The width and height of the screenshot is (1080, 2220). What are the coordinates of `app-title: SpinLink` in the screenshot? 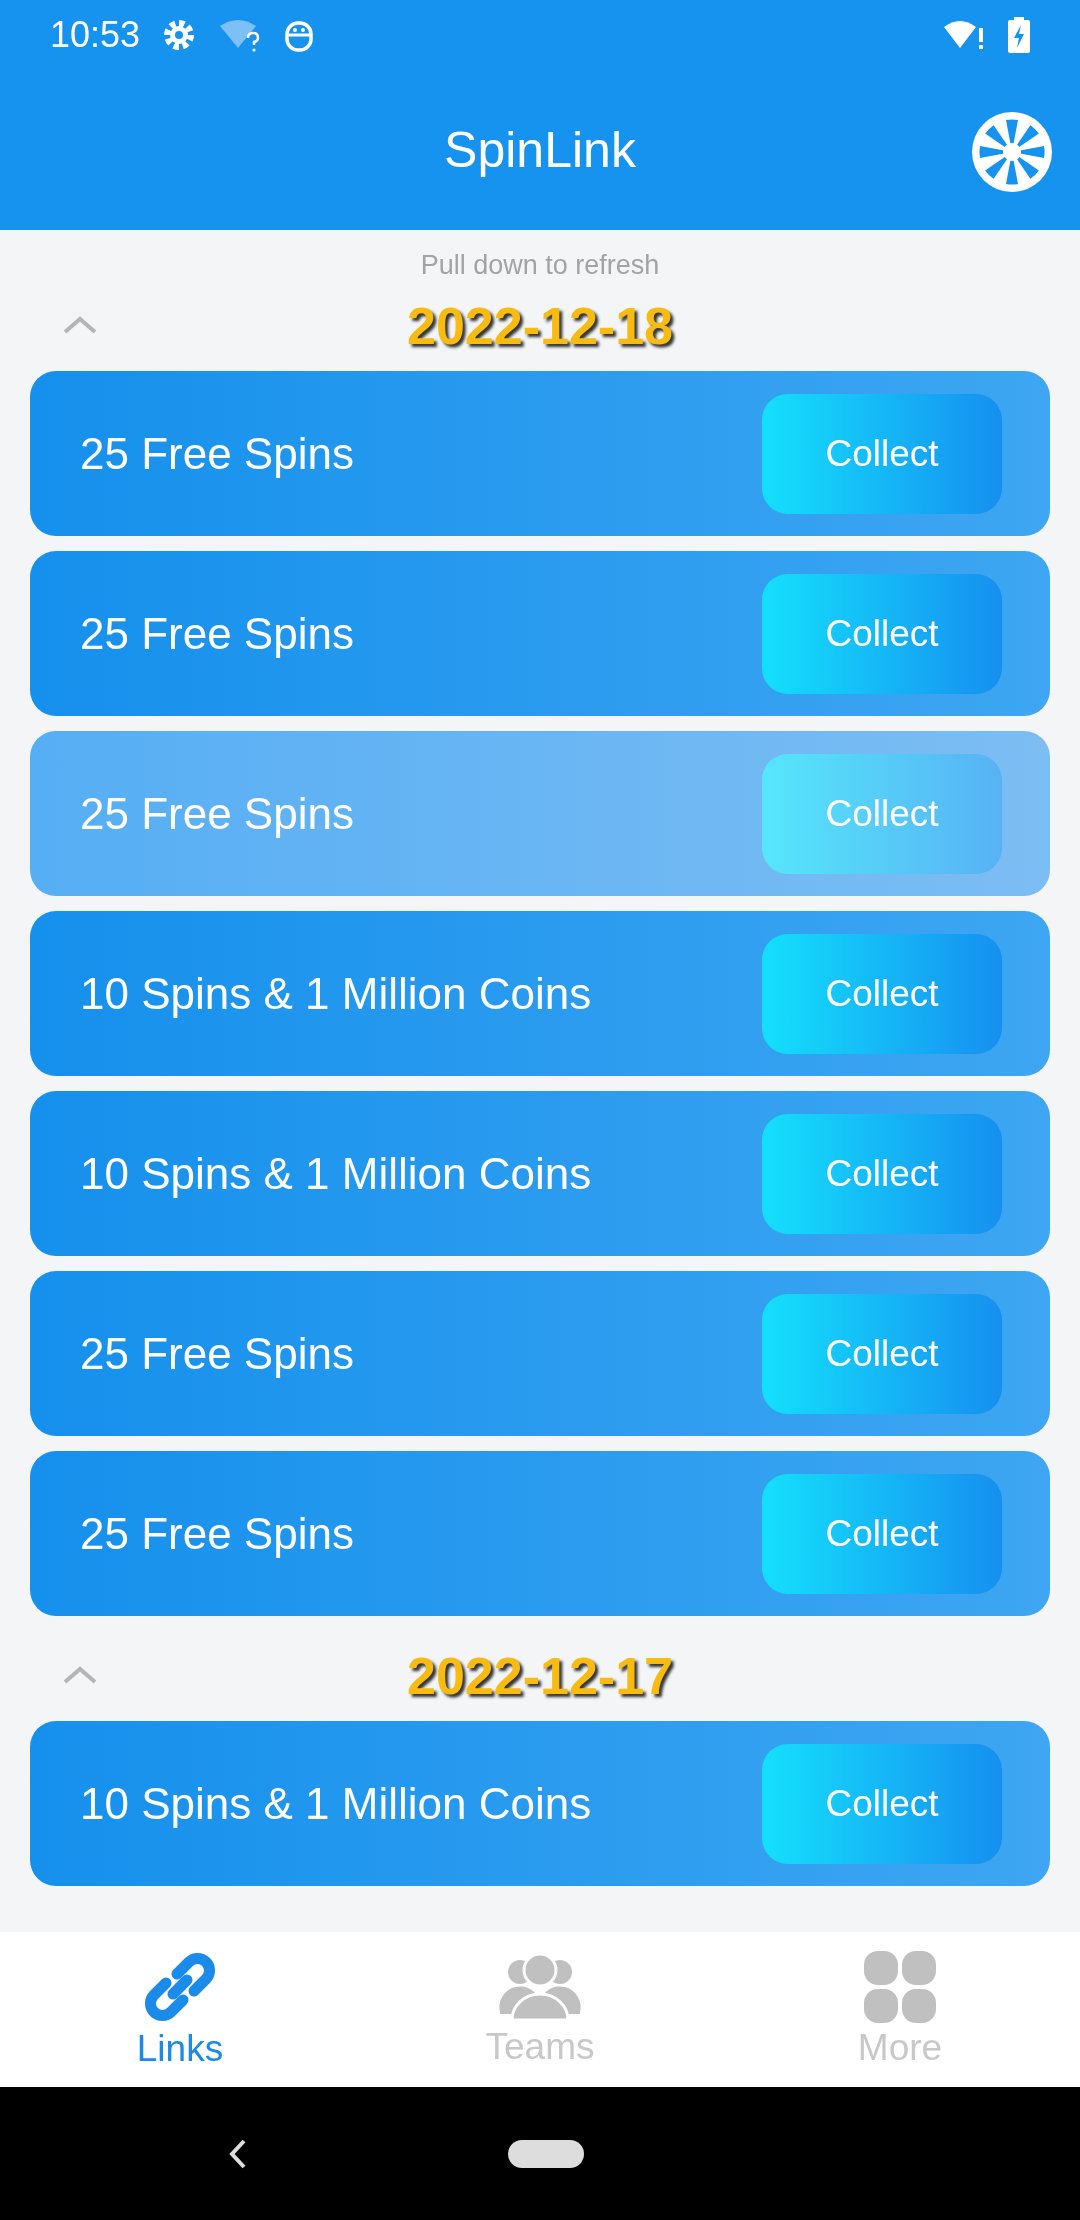 It's located at (540, 150).